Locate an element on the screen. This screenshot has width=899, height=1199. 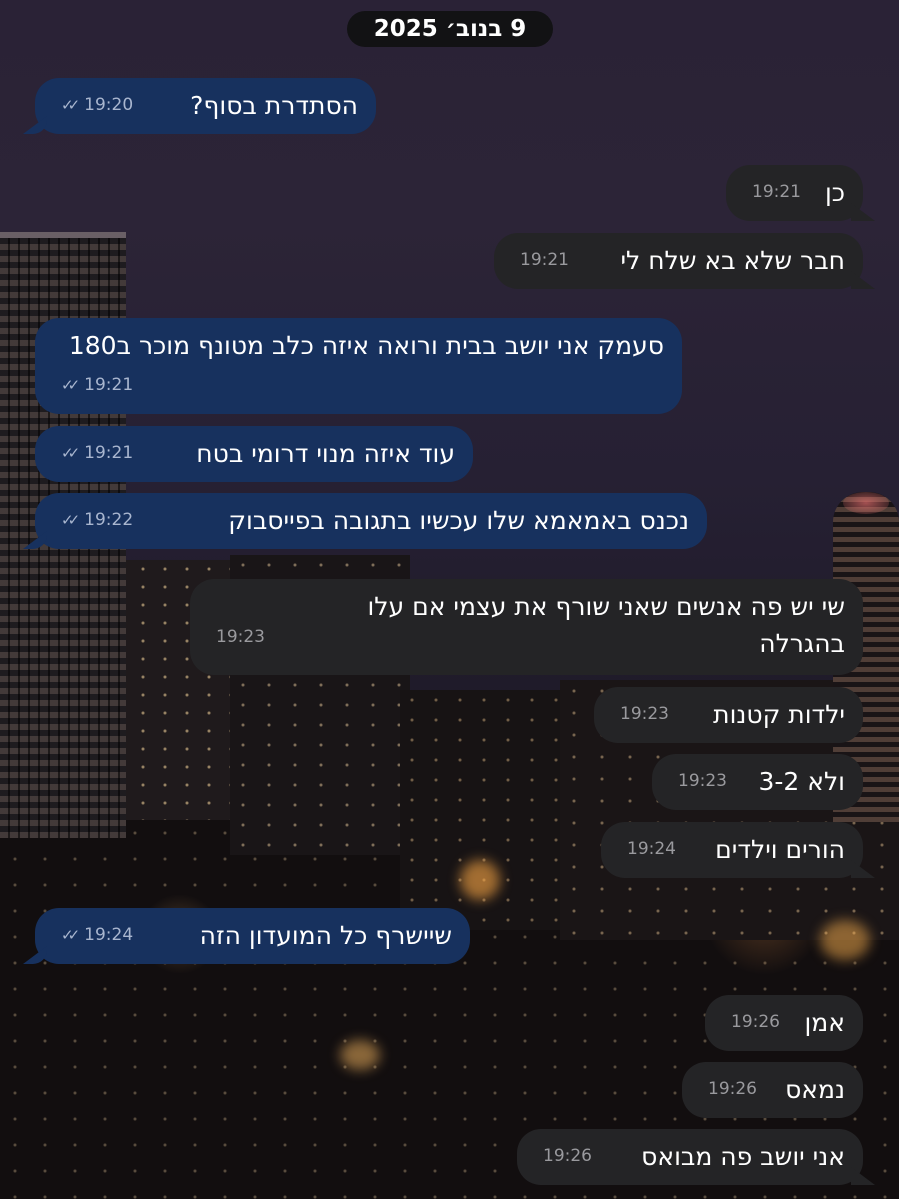
message-time: 19:20 is located at coordinates (109, 105).